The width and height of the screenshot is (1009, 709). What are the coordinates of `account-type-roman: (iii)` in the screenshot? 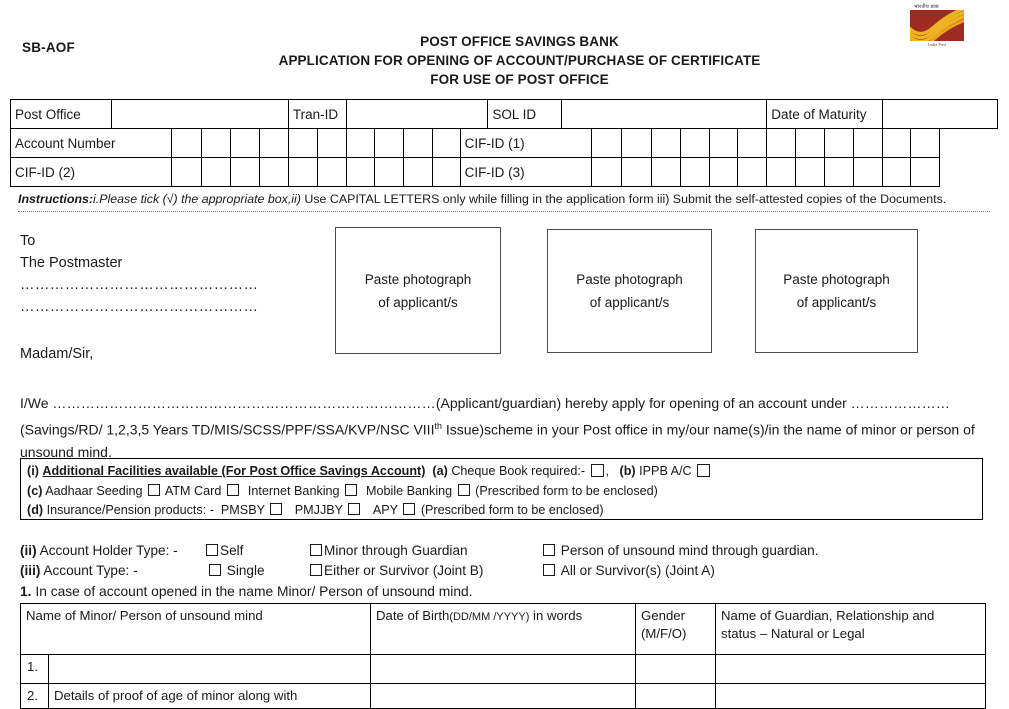 It's located at (30, 570).